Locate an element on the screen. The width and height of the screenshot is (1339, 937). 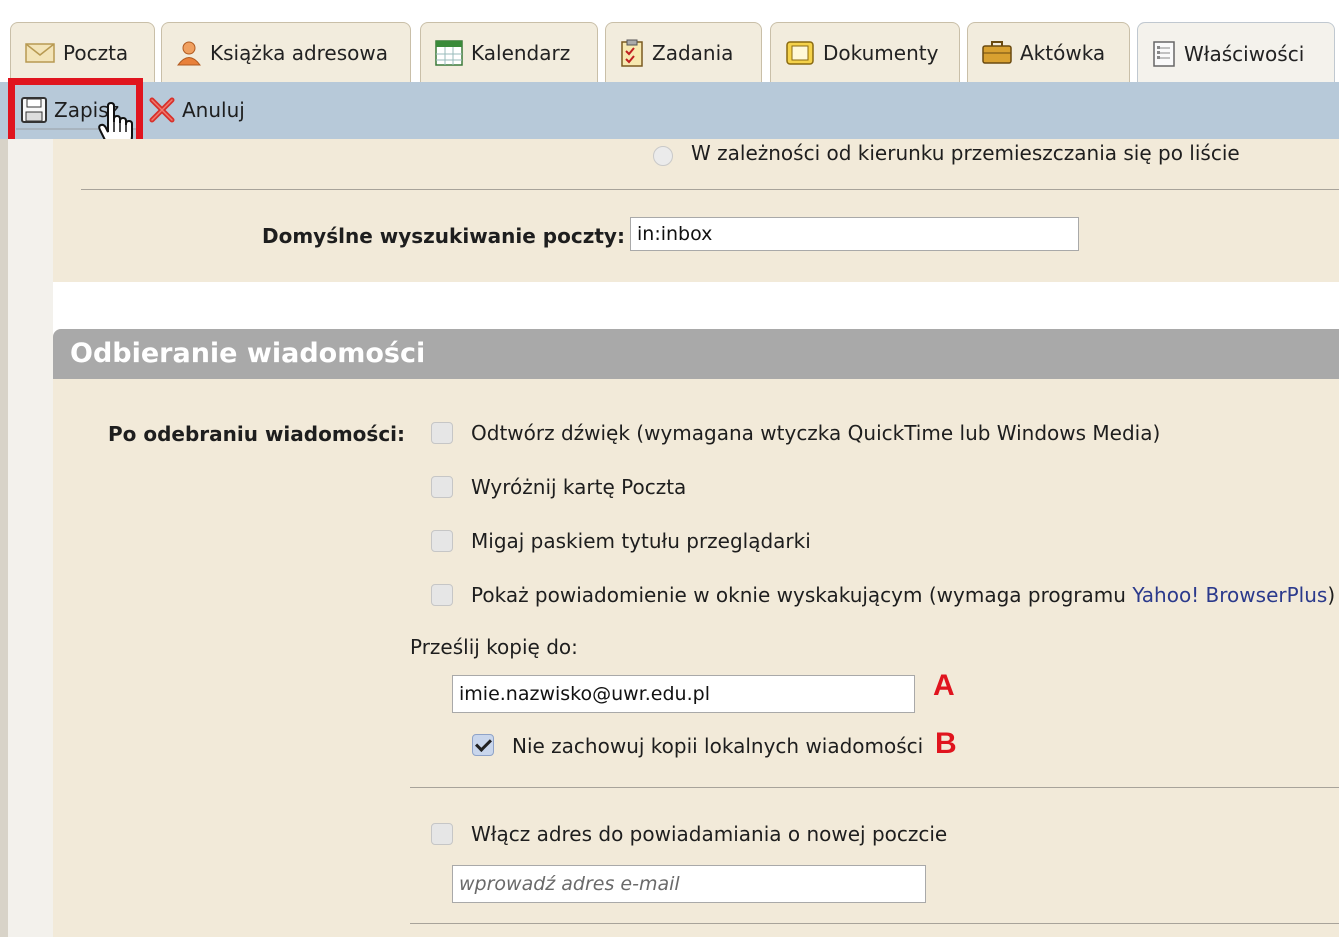
cancel-button: Anuluj is located at coordinates (196, 110).